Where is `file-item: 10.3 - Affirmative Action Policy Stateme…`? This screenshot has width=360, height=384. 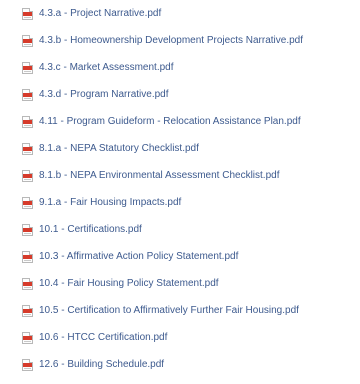 file-item: 10.3 - Affirmative Action Policy Stateme… is located at coordinates (180, 257).